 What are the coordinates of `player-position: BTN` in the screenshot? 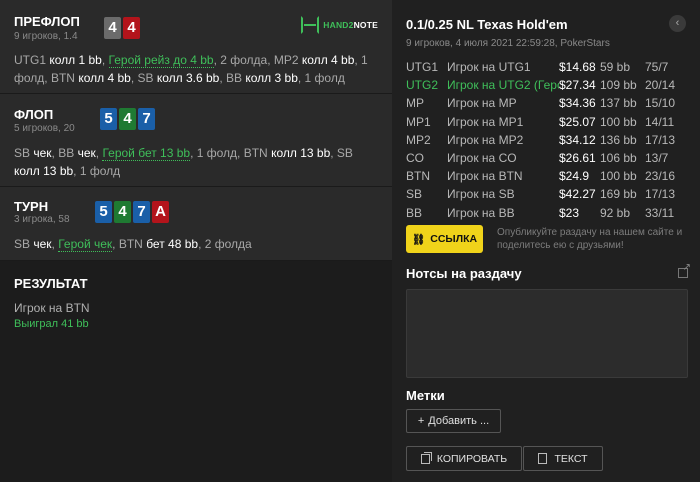 It's located at (418, 176).